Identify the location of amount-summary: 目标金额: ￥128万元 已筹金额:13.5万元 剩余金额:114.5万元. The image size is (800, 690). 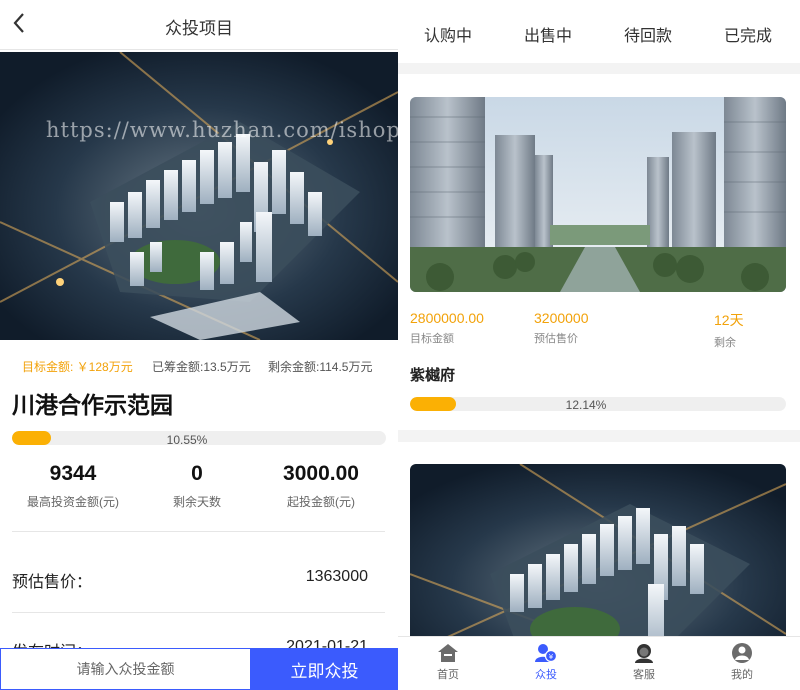
(199, 367).